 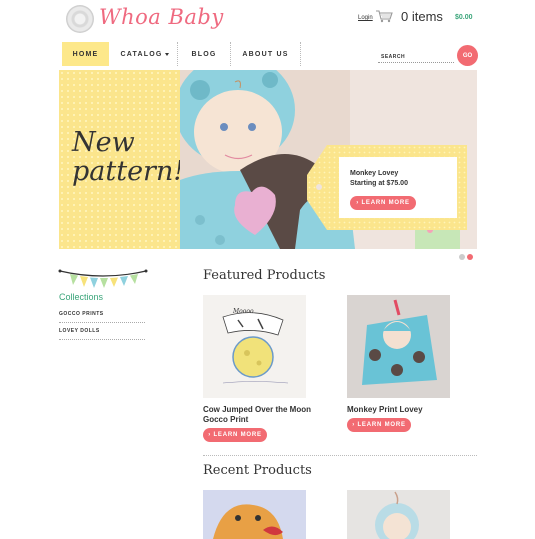 I want to click on product-image-cow-moon: Moooo, so click(x=254, y=346).